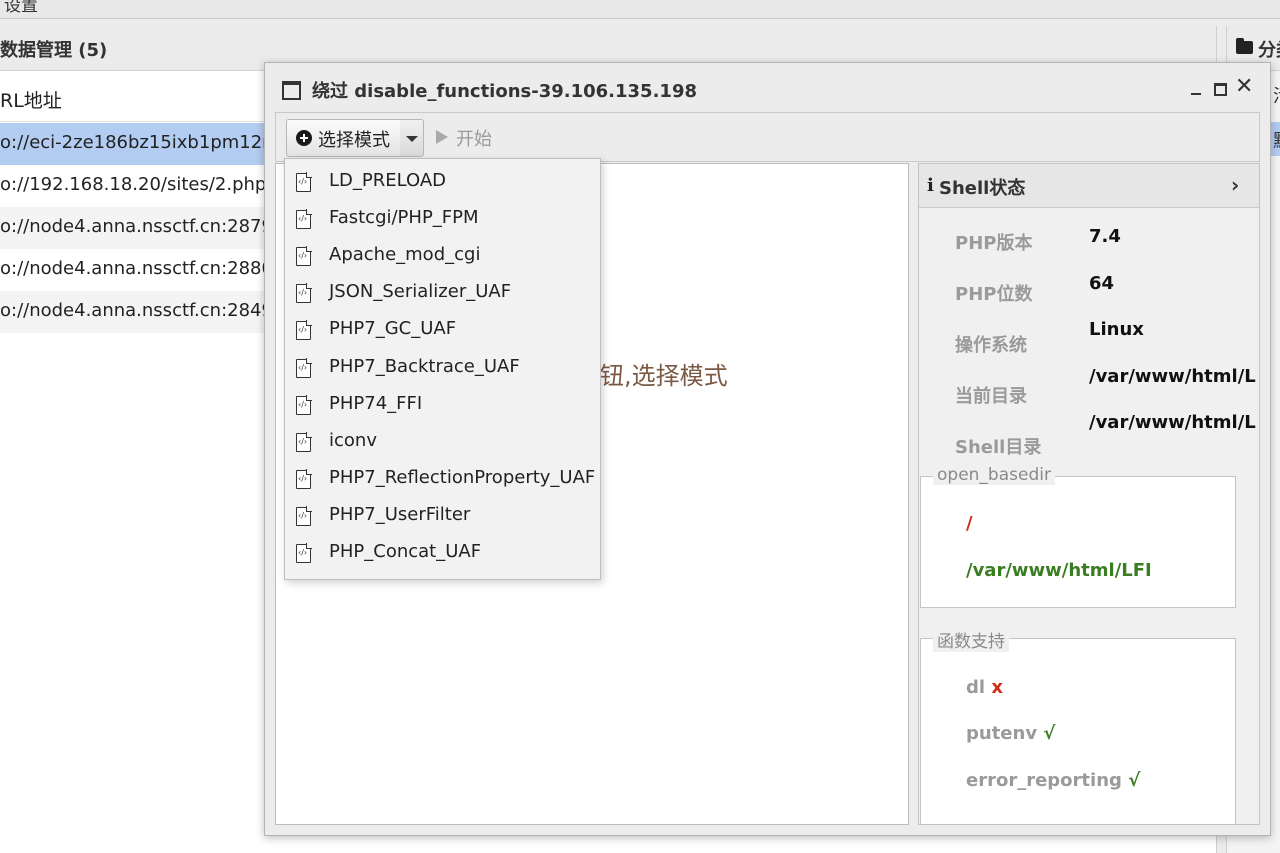  I want to click on row-url: o://node4.anna.nssctf.cn:2880, so click(136, 268).